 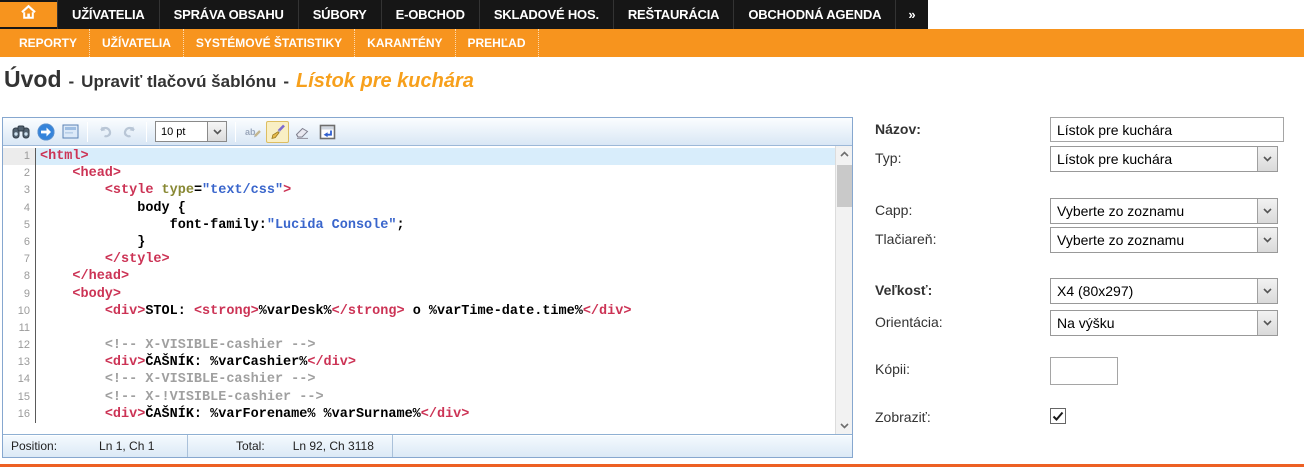 I want to click on bottom-orange-rule, so click(x=652, y=465).